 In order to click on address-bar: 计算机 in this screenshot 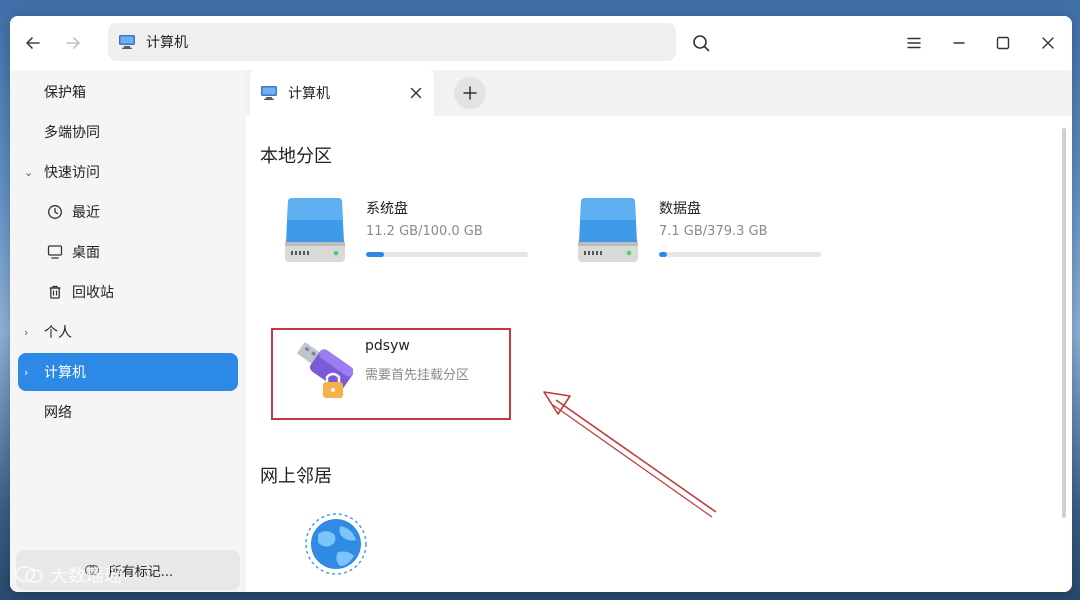, I will do `click(392, 42)`.